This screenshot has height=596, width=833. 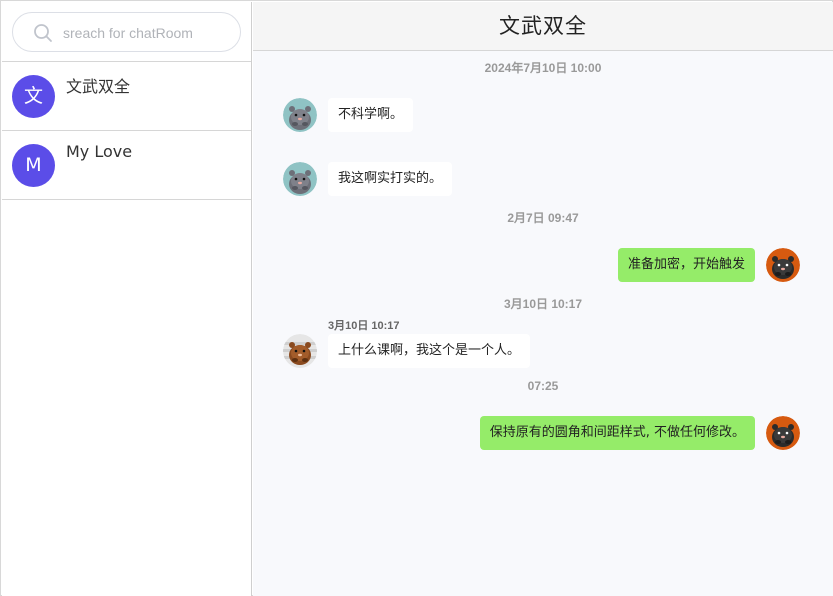 I want to click on time-divider: 2024年7月10日 10:00, so click(x=543, y=68).